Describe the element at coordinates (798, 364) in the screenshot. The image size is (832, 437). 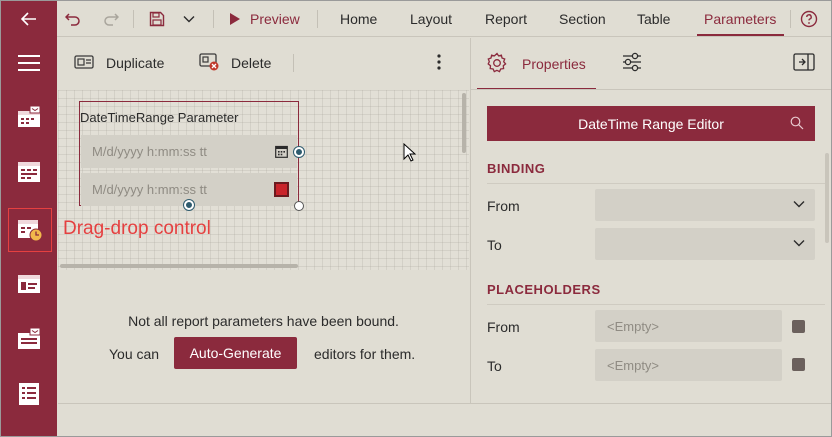
I see `placeholder-to-checkbox` at that location.